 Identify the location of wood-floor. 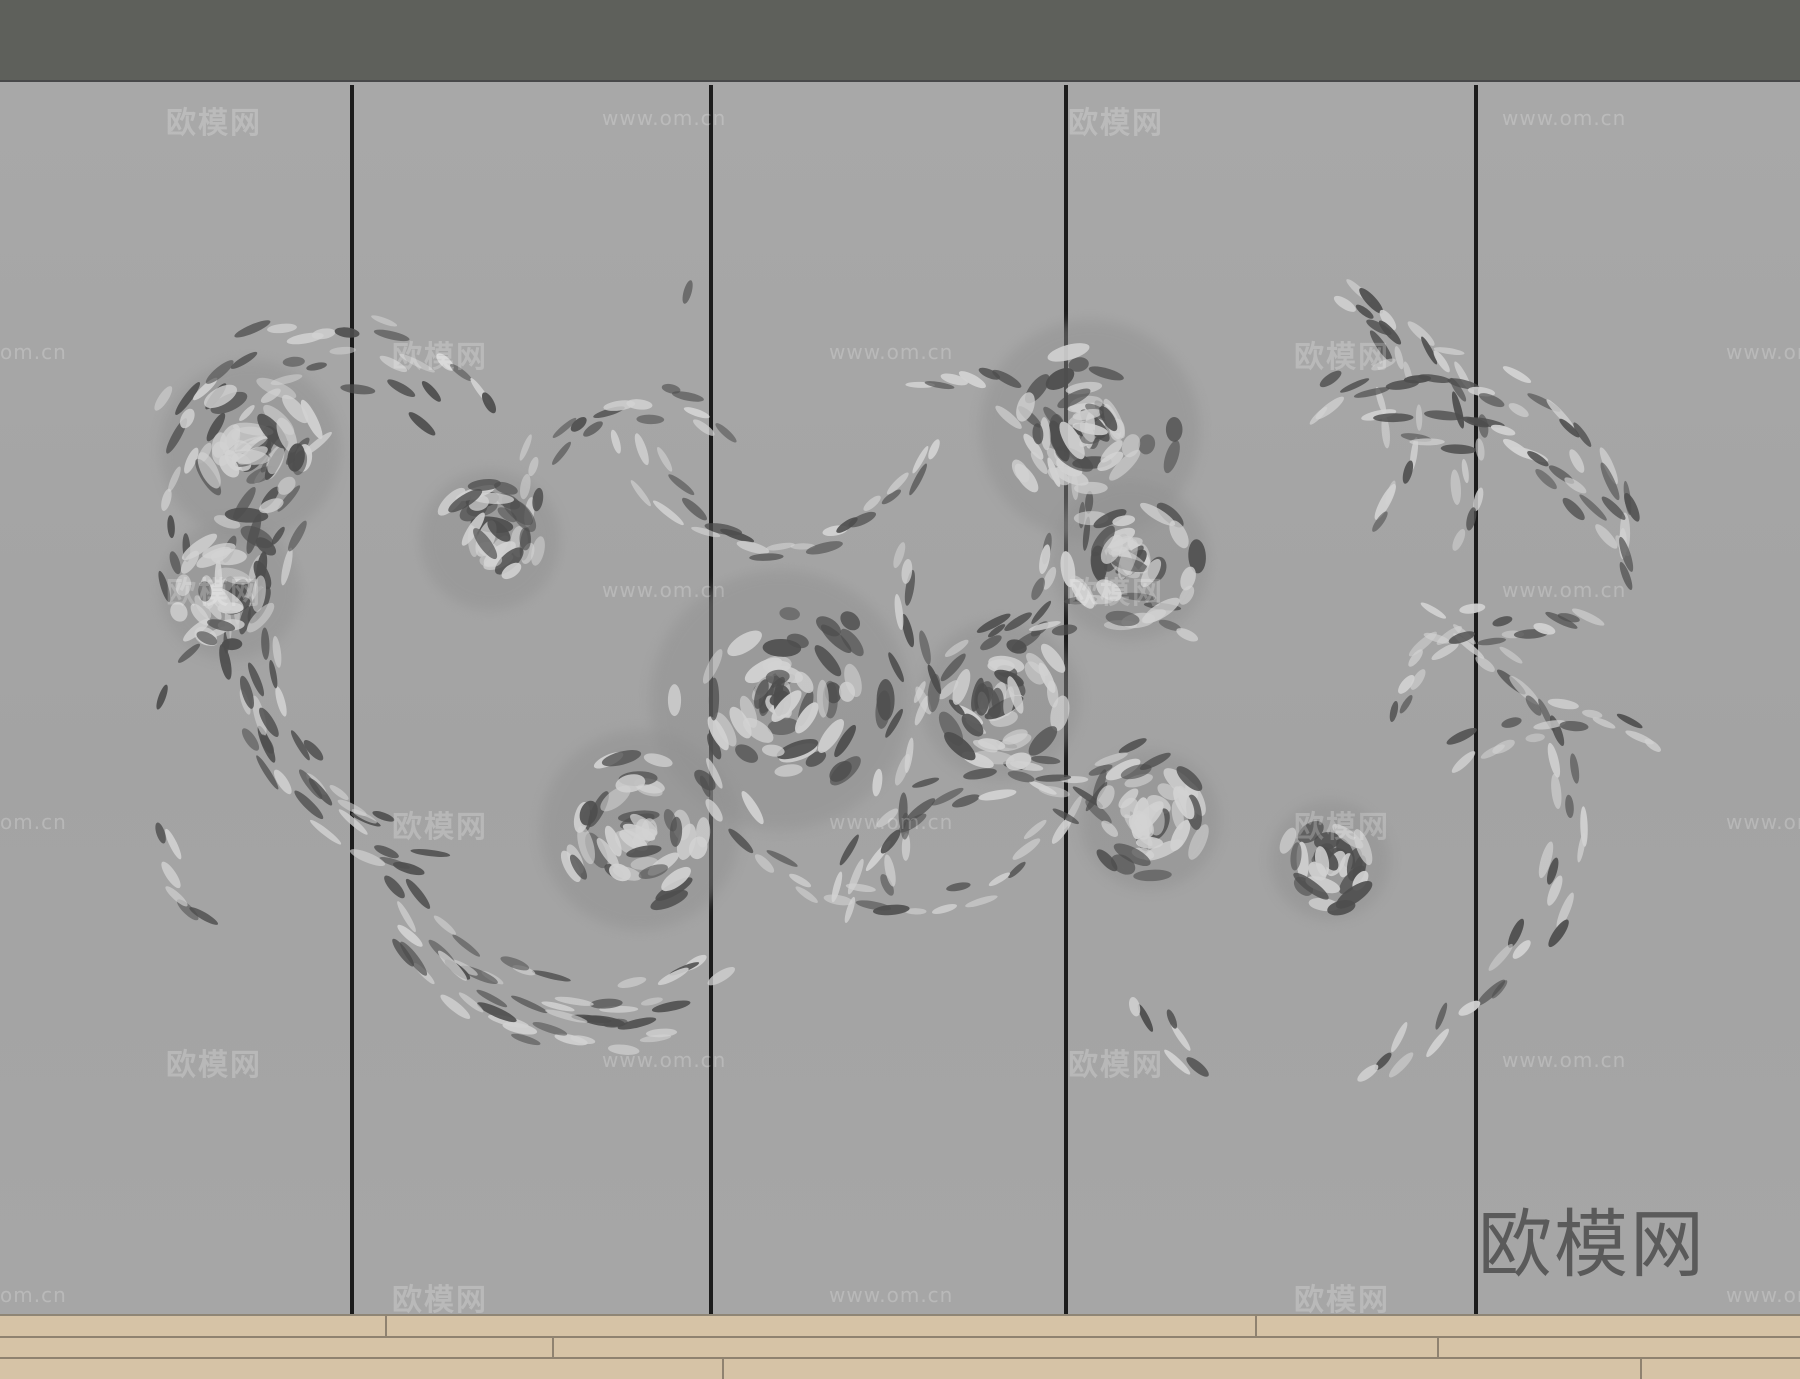
(900, 1346).